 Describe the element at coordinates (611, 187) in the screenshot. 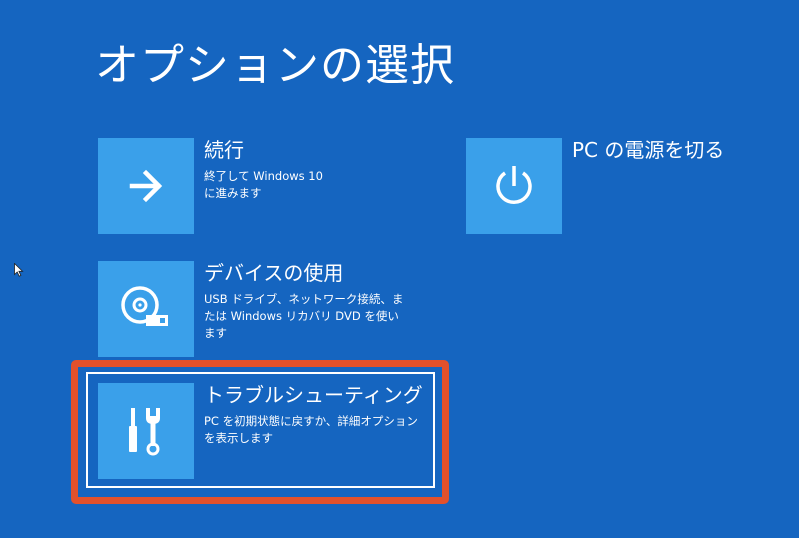

I see `power-off-option: PC の電源を切る` at that location.